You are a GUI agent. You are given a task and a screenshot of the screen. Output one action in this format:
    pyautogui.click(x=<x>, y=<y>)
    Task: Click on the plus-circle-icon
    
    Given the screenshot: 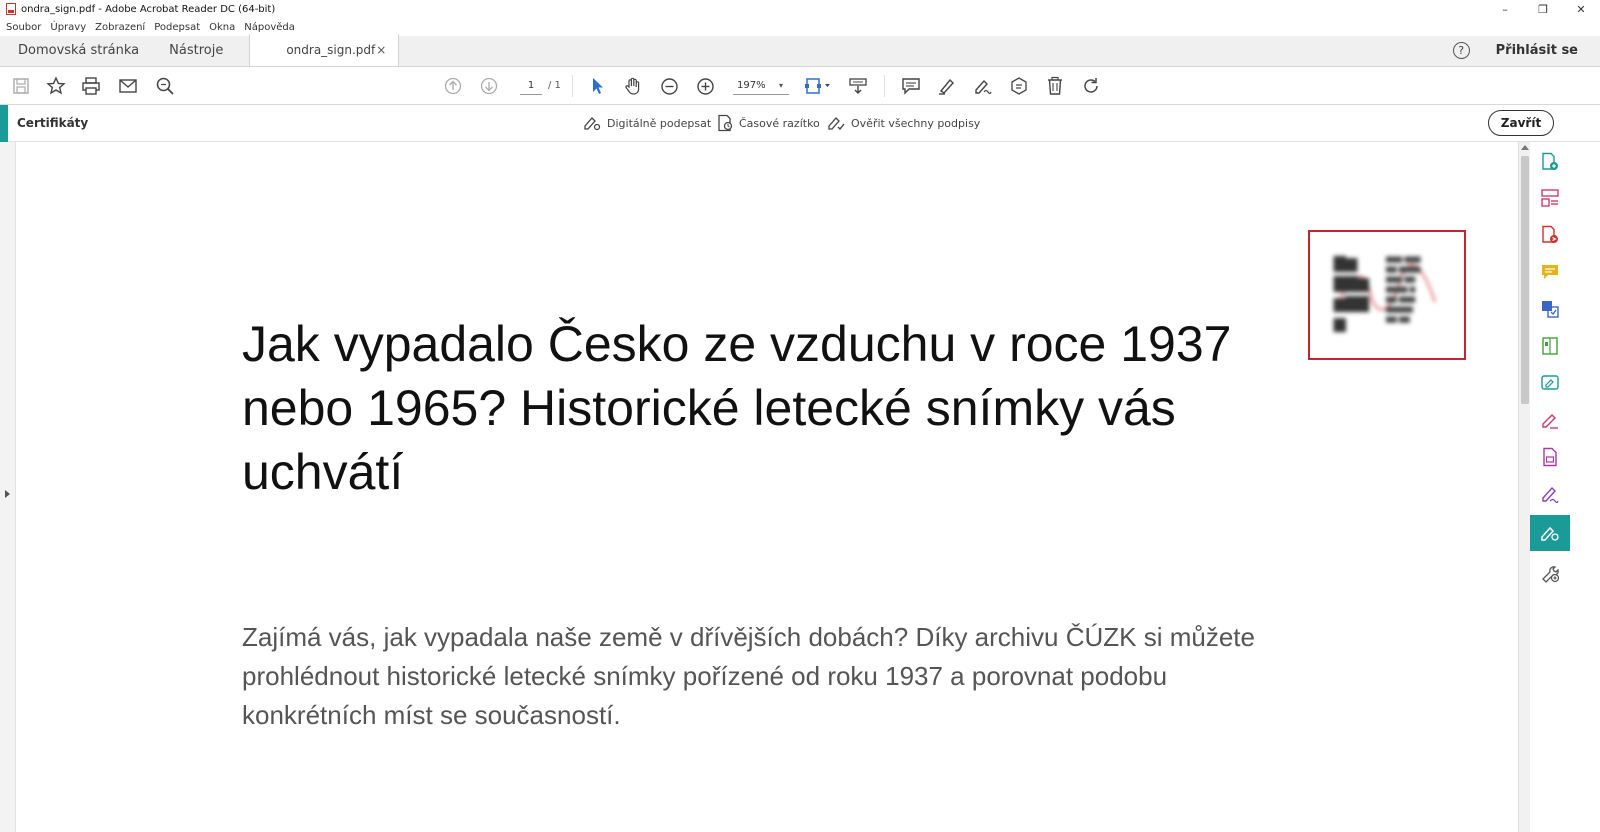 What is the action you would take?
    pyautogui.click(x=705, y=86)
    